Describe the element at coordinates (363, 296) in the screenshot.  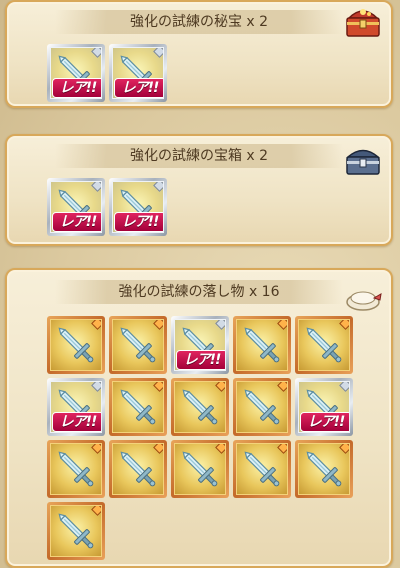
I see `pouch-icon` at that location.